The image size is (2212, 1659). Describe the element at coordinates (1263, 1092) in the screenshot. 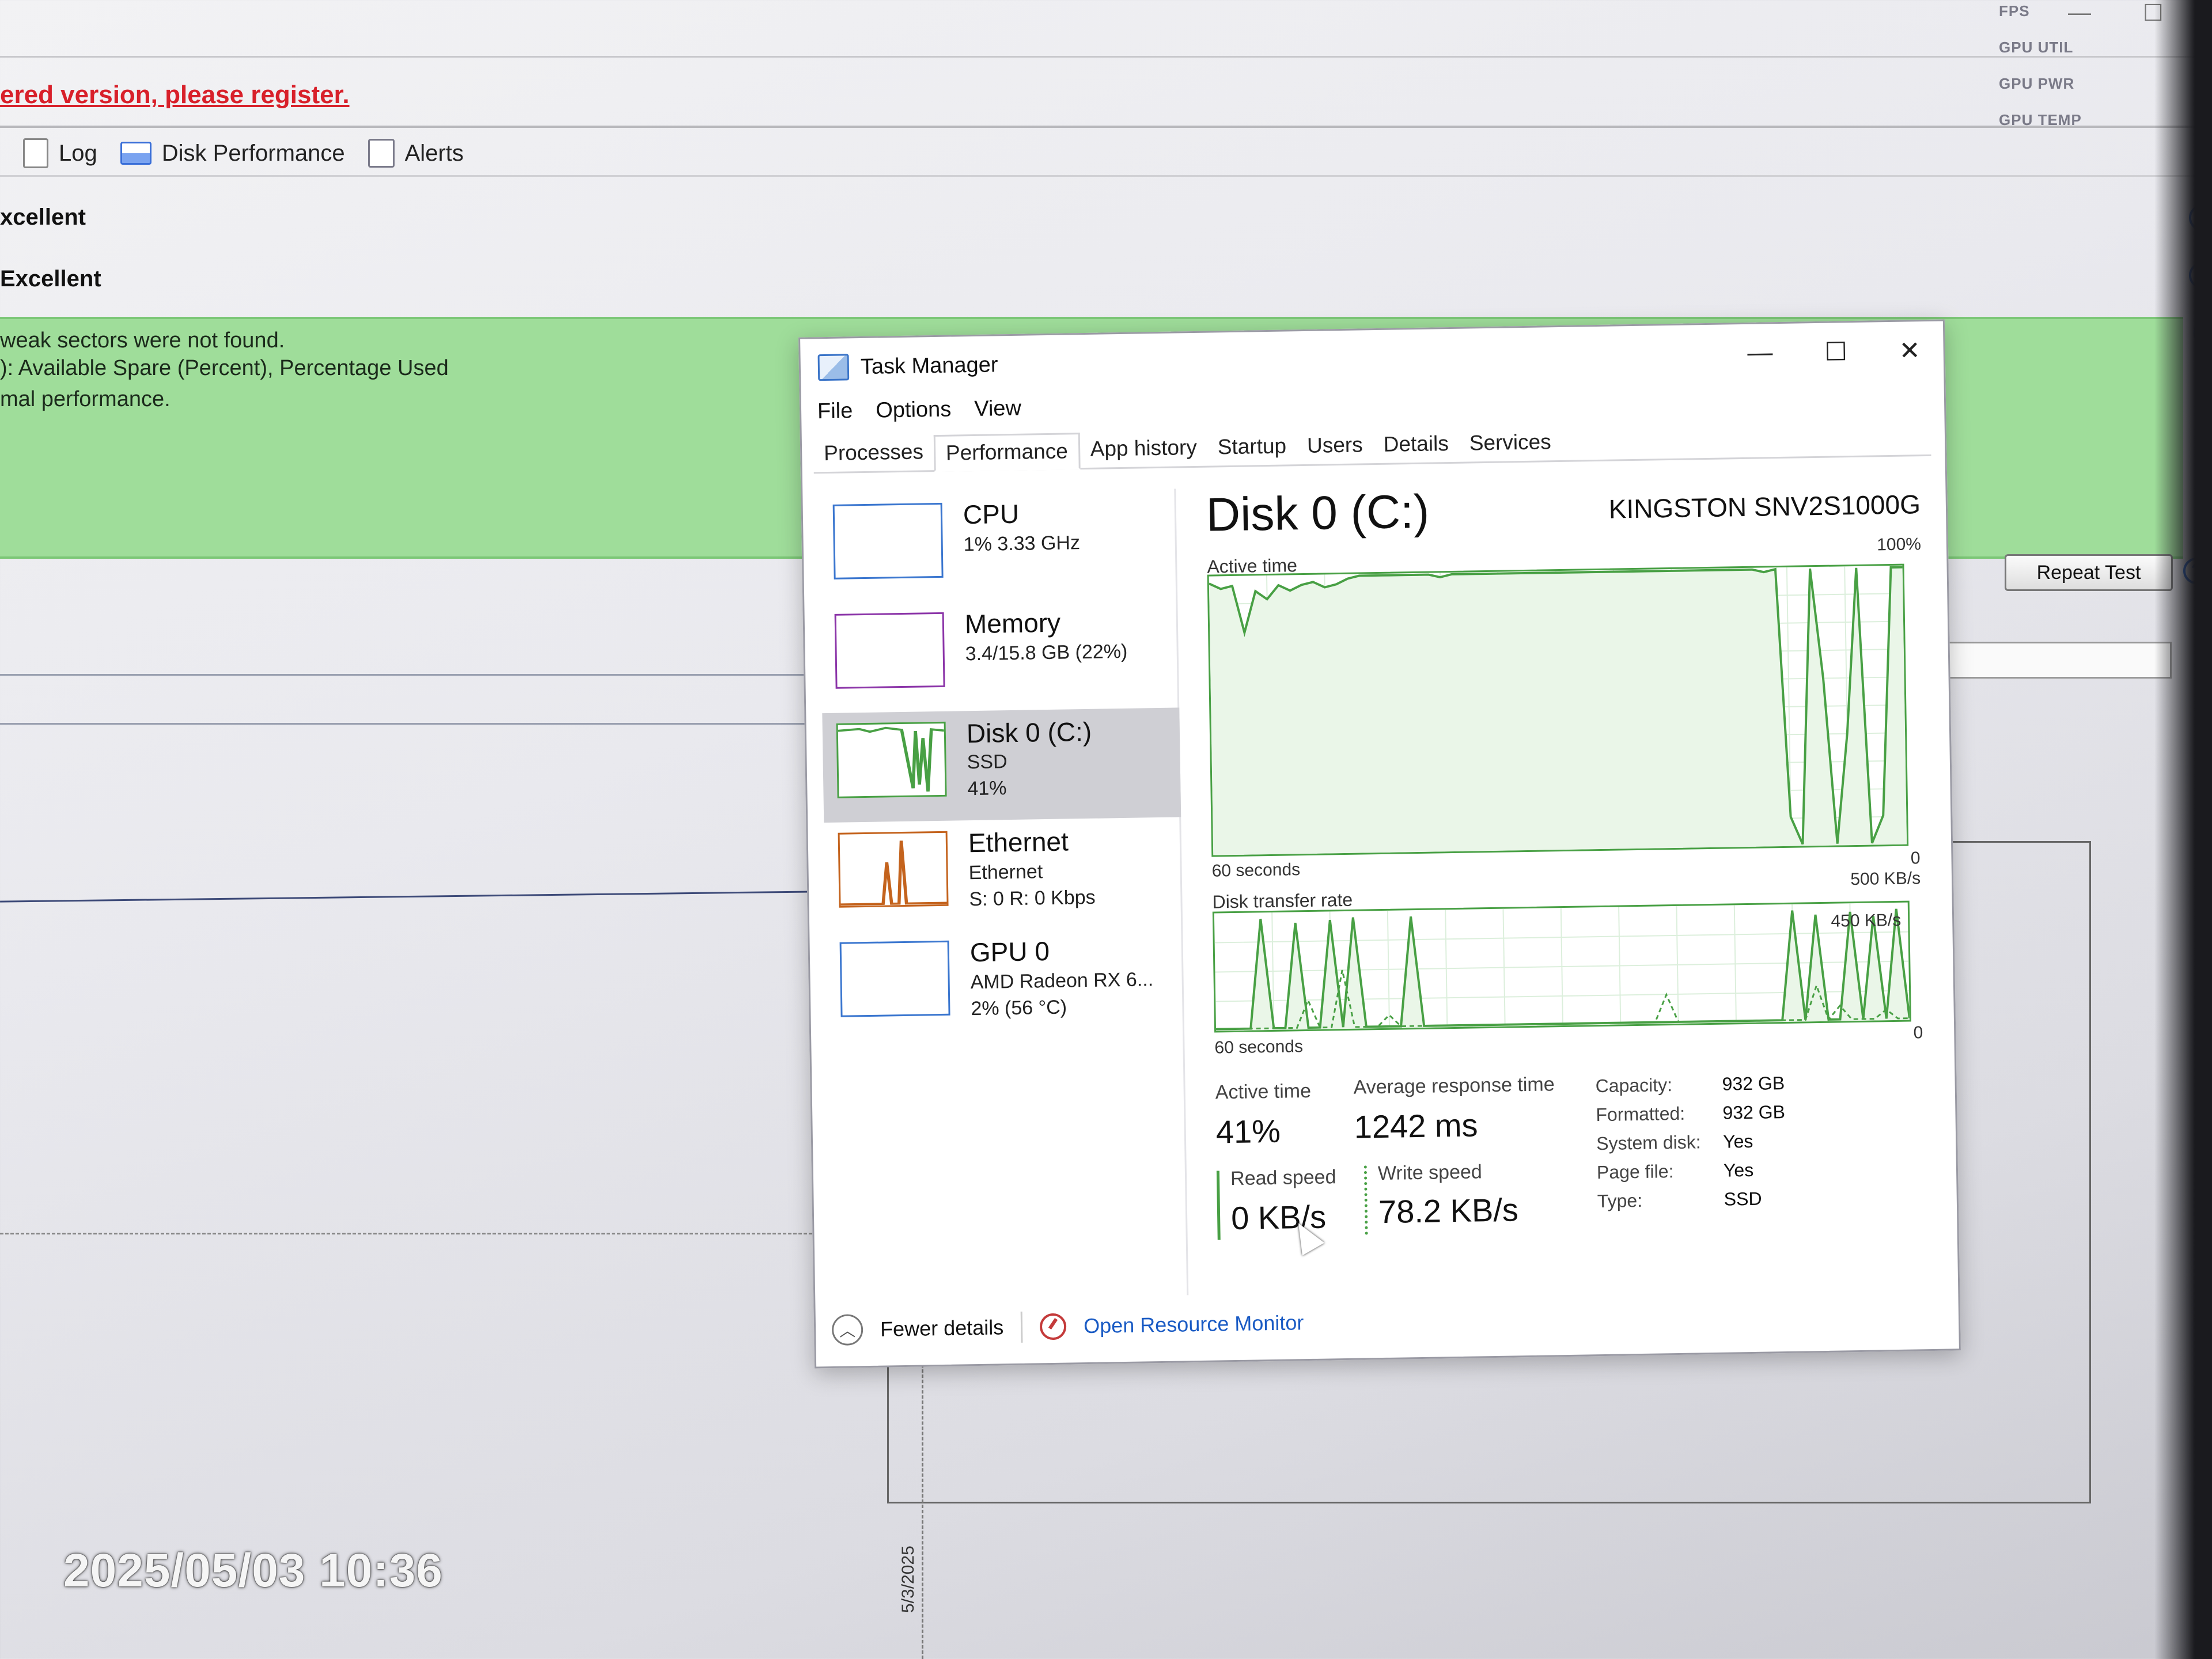

I see `active-time-stat-label: Active time` at that location.